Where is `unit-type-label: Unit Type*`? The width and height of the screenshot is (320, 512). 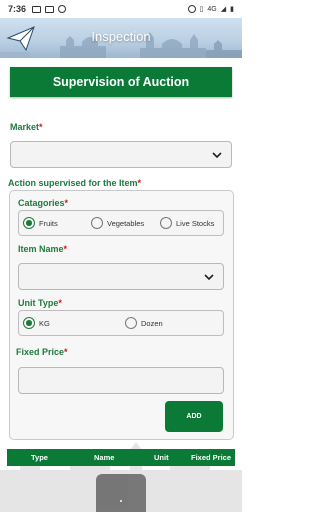 unit-type-label: Unit Type* is located at coordinates (40, 303).